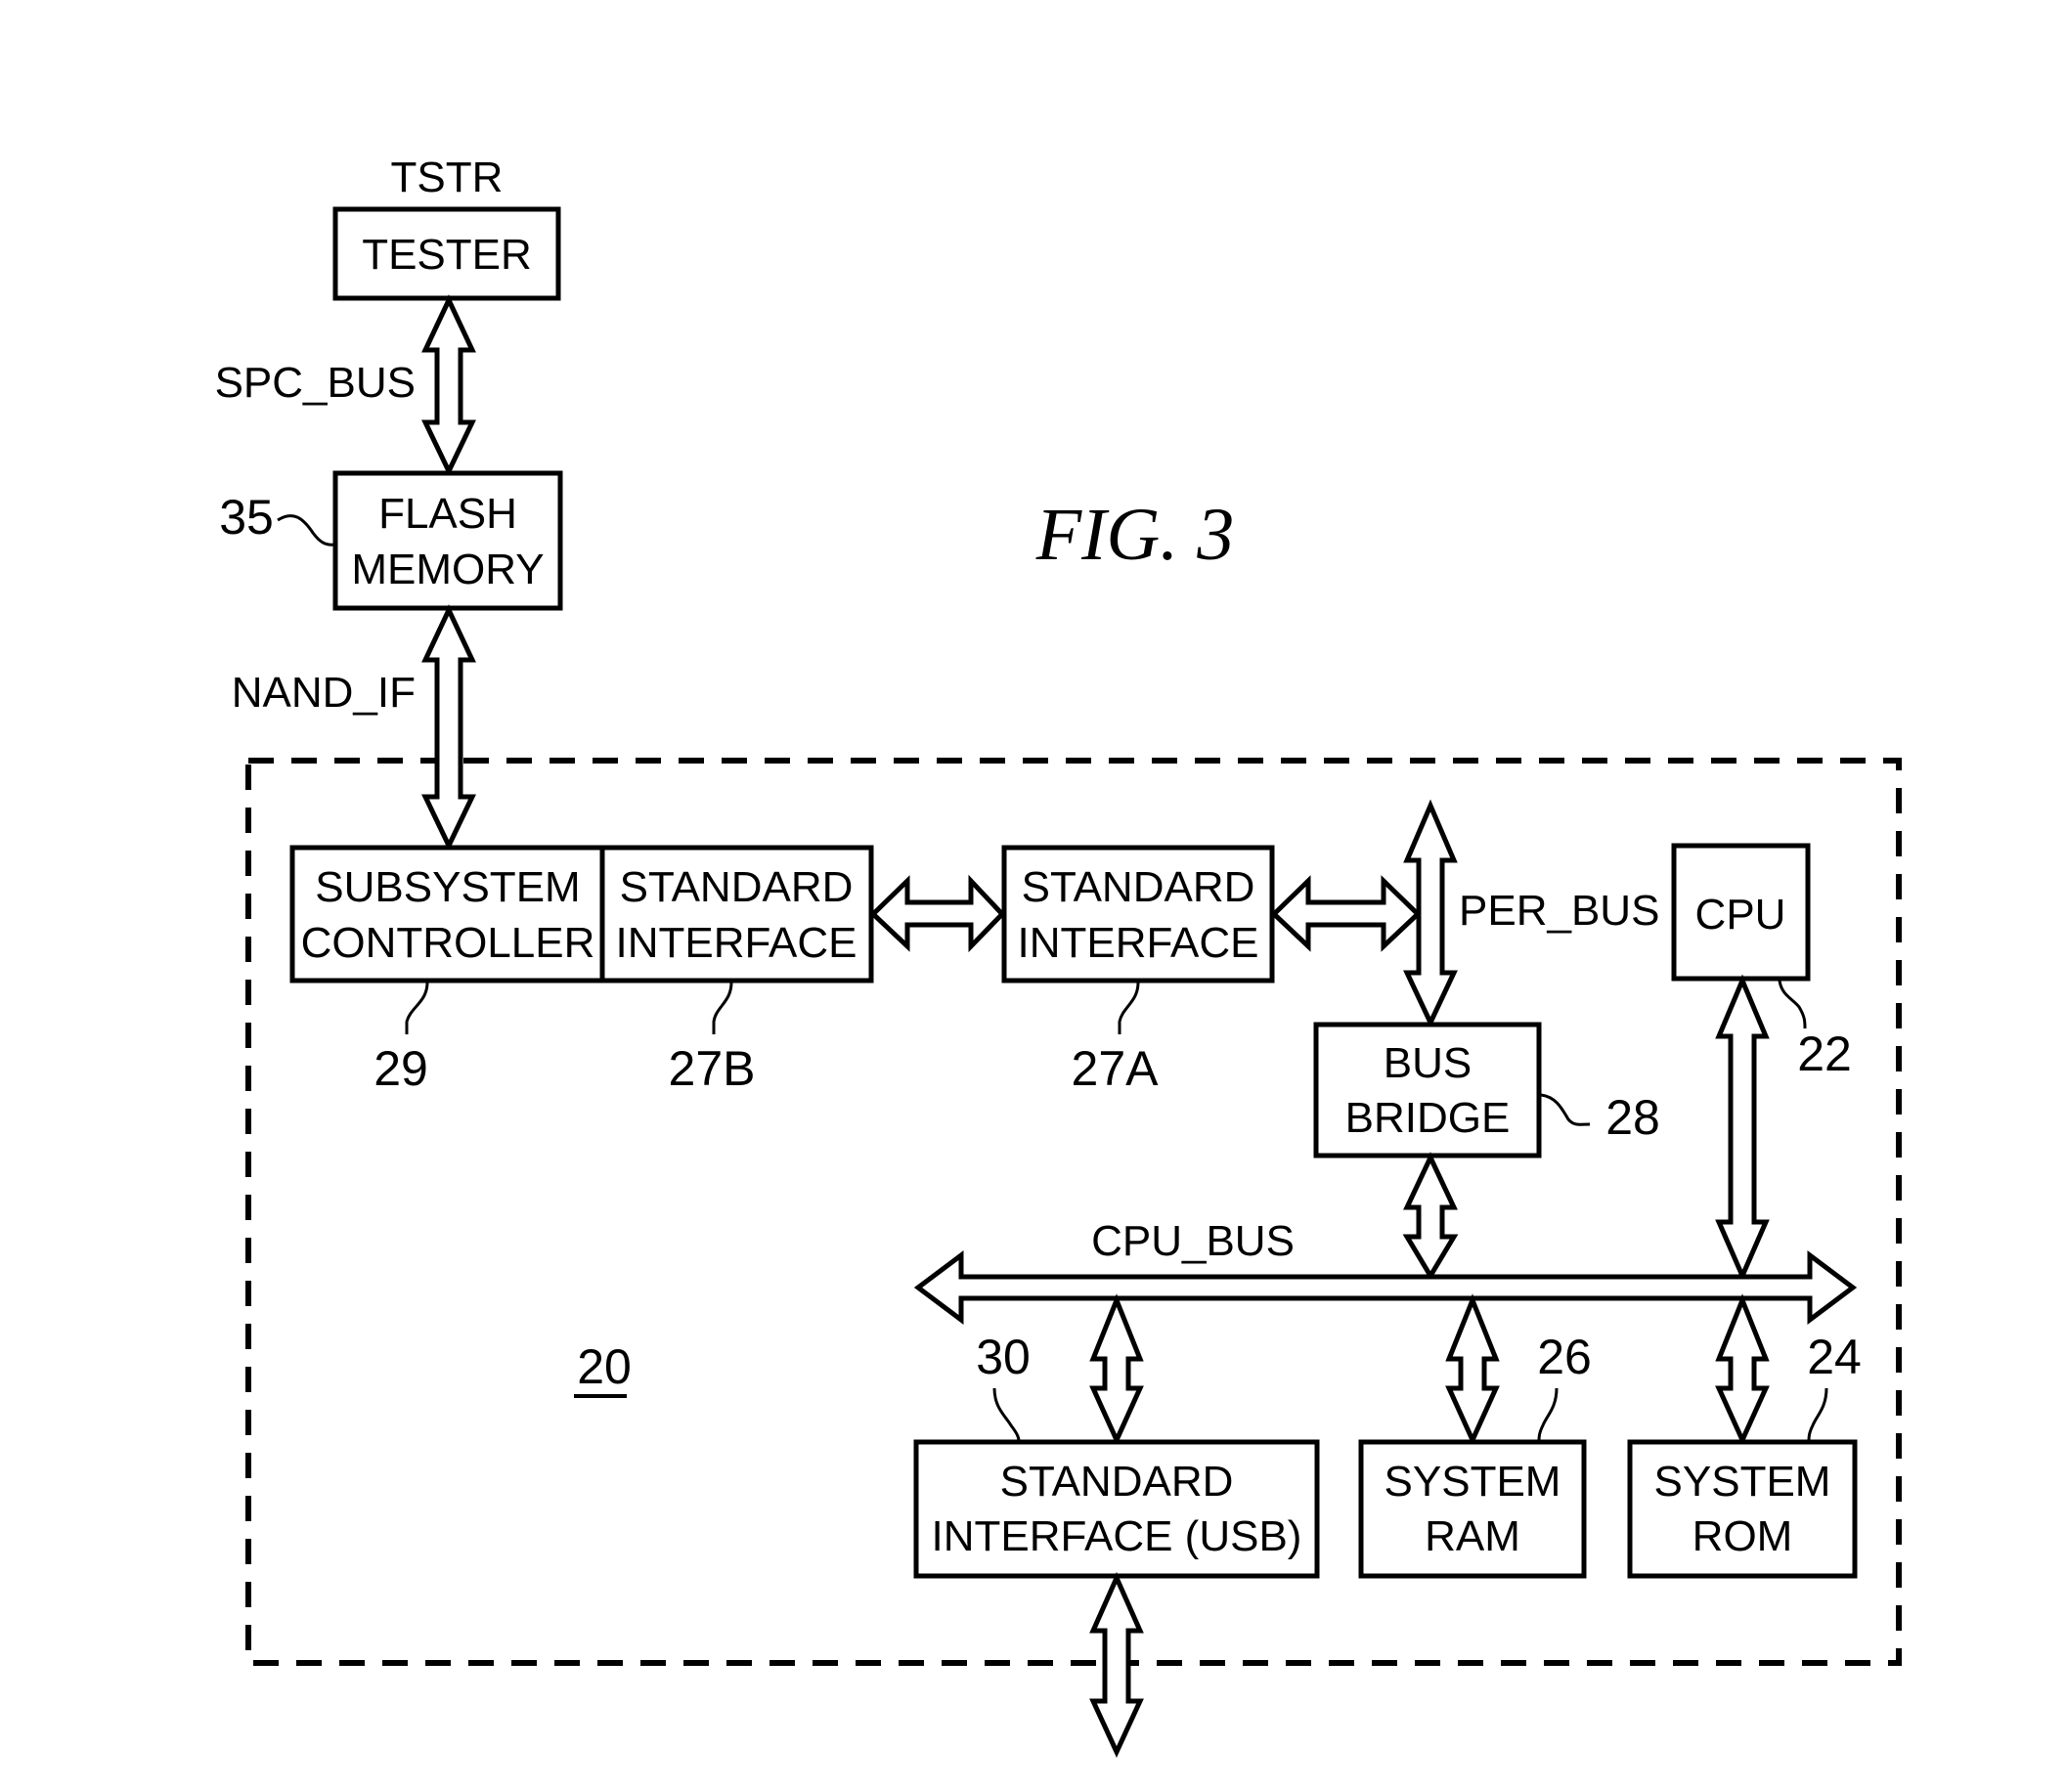  Describe the element at coordinates (448, 569) in the screenshot. I see `flash-line2: MEMORY` at that location.